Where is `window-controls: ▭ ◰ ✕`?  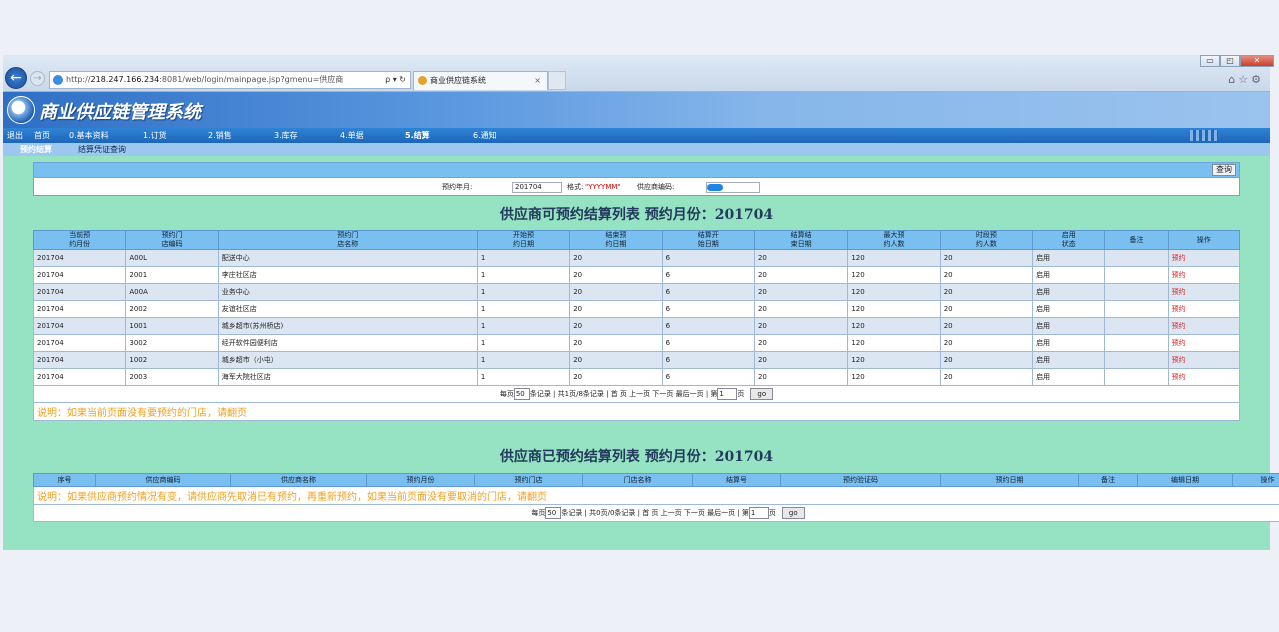 window-controls: ▭ ◰ ✕ is located at coordinates (1237, 61).